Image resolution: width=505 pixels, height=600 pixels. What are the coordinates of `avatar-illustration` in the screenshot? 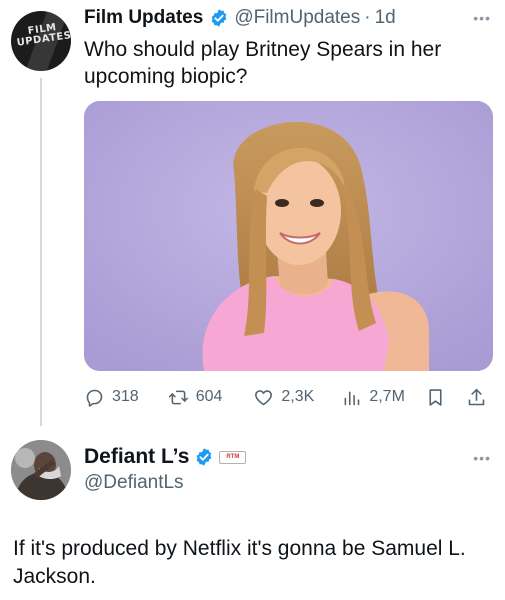 It's located at (41, 470).